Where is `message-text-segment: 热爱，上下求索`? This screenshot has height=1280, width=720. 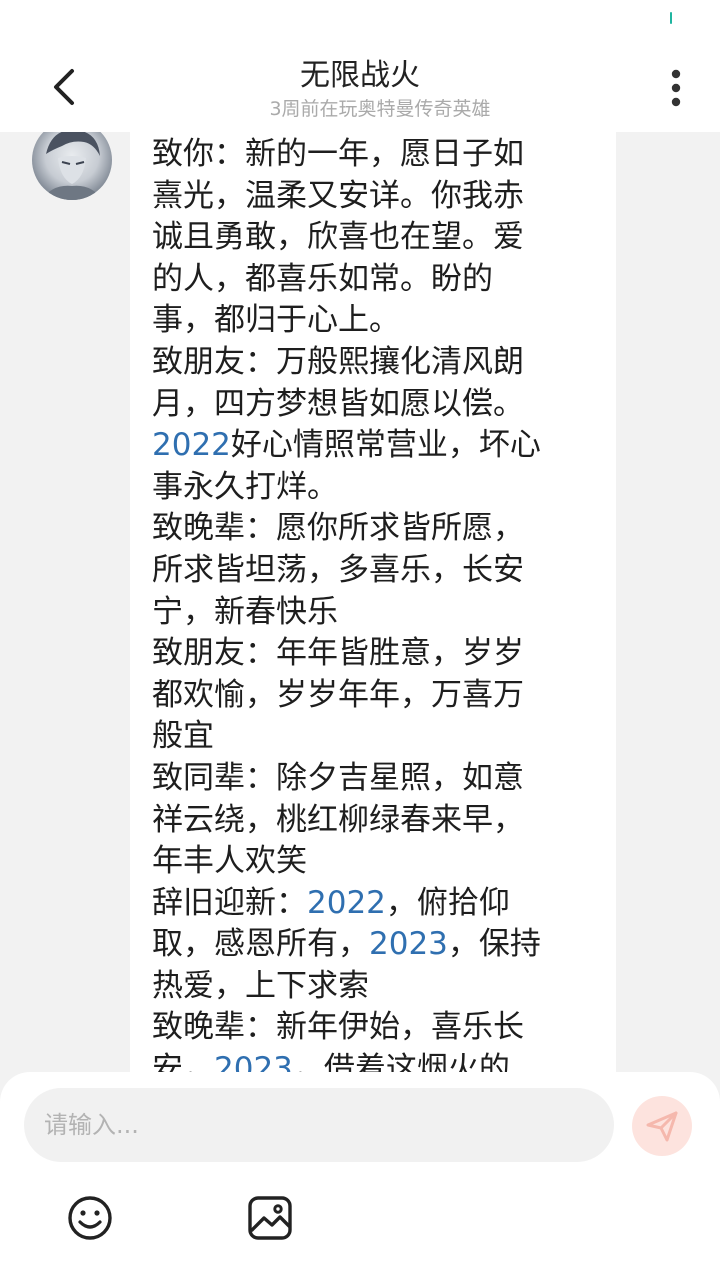
message-text-segment: 热爱，上下求索 is located at coordinates (260, 985).